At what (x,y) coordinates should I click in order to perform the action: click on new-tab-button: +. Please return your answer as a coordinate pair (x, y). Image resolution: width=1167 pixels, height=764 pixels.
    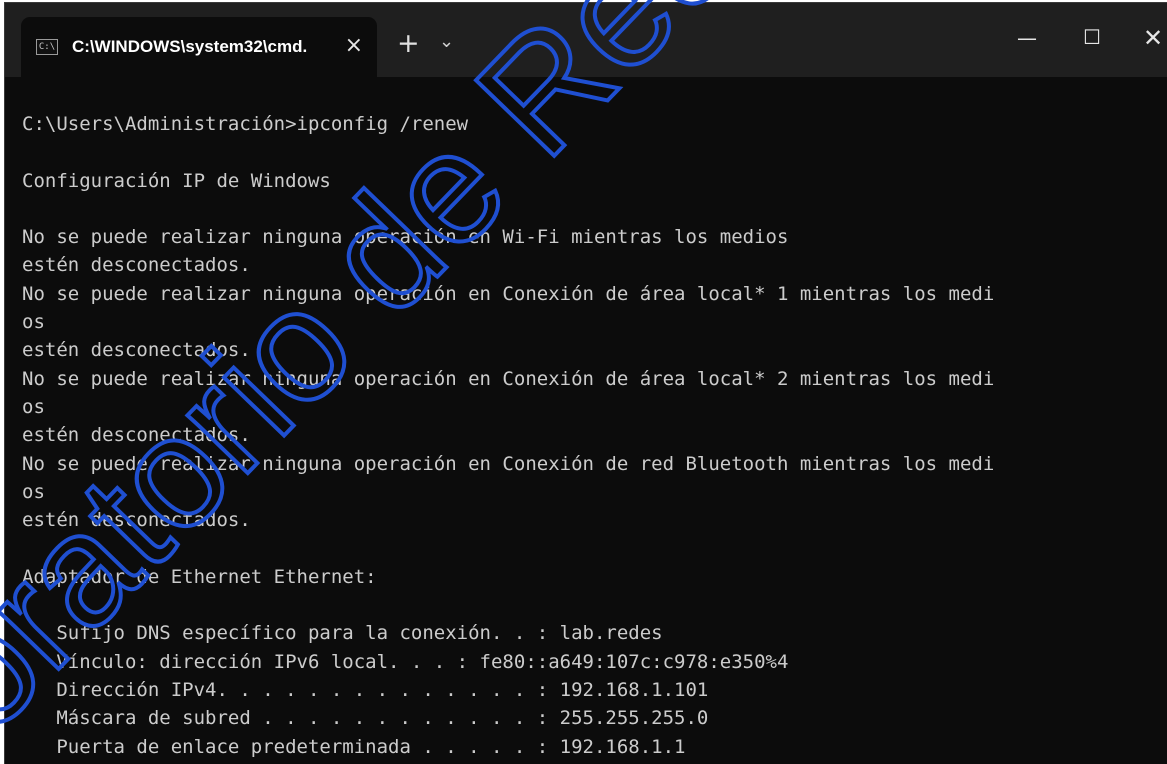
    Looking at the image, I should click on (408, 44).